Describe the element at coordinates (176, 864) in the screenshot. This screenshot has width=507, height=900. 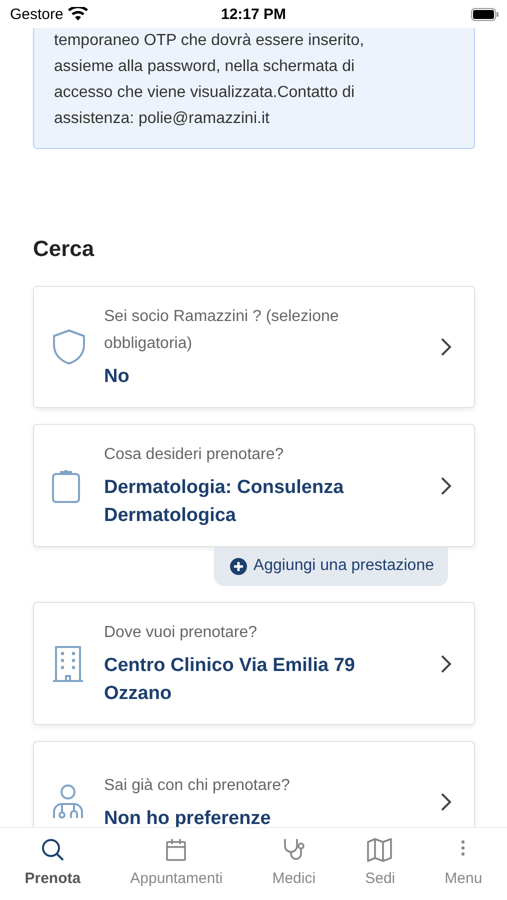
I see `tab-item: Appuntamenti` at that location.